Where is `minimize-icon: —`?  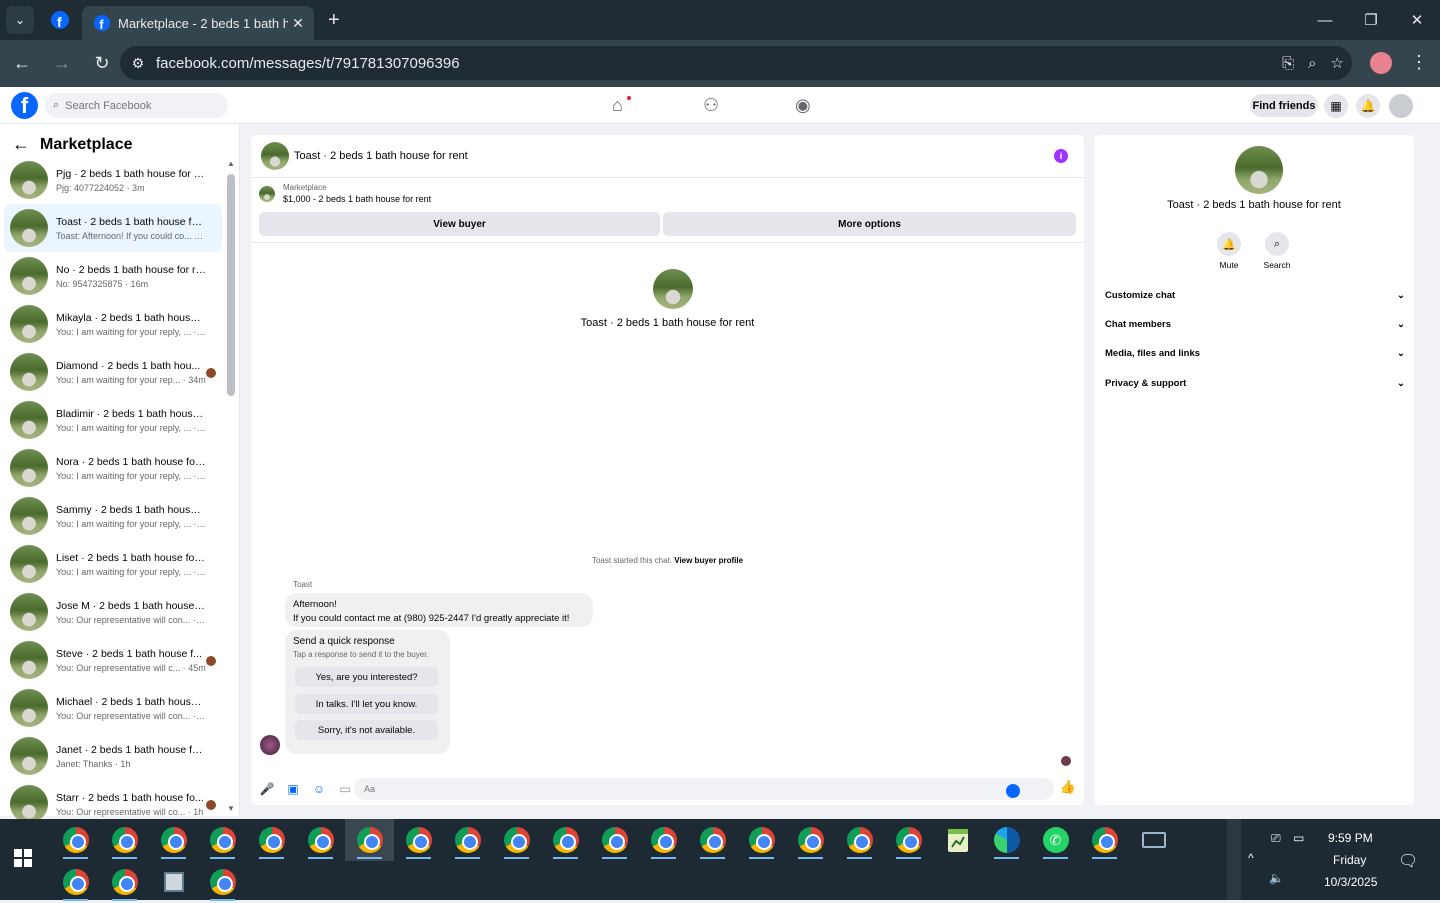 minimize-icon: — is located at coordinates (1325, 20).